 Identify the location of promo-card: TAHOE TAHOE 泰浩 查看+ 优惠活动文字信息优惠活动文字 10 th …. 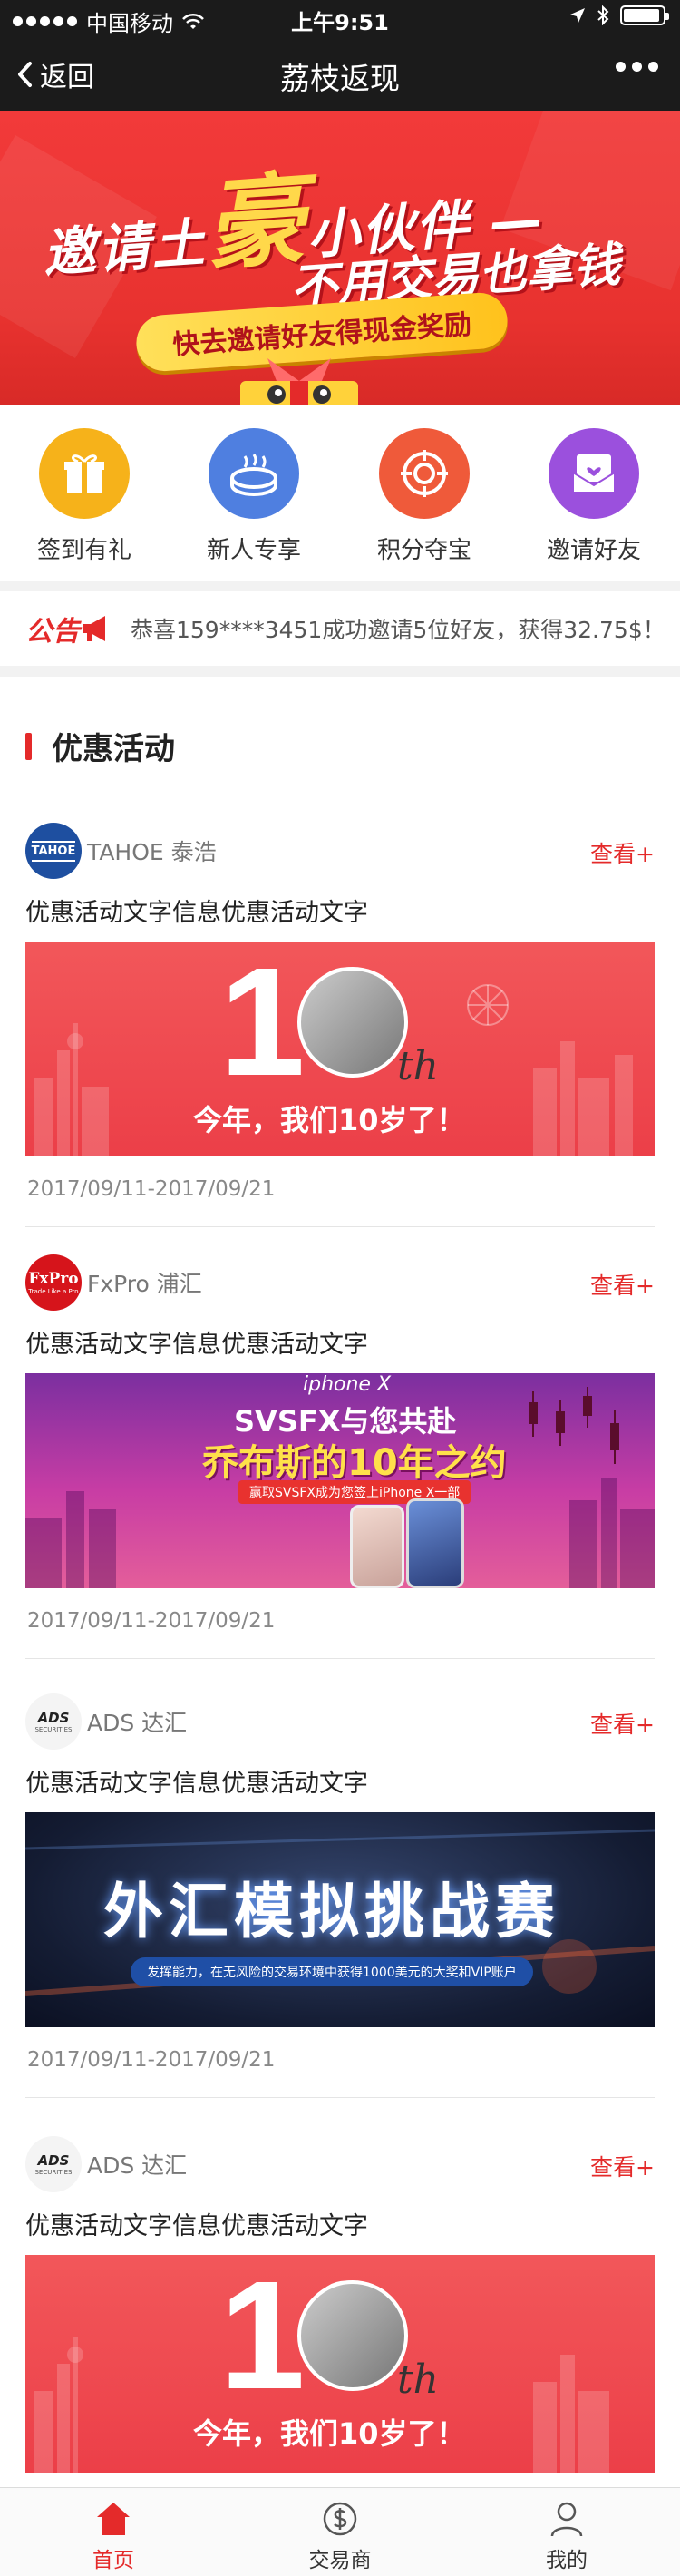
(340, 1024).